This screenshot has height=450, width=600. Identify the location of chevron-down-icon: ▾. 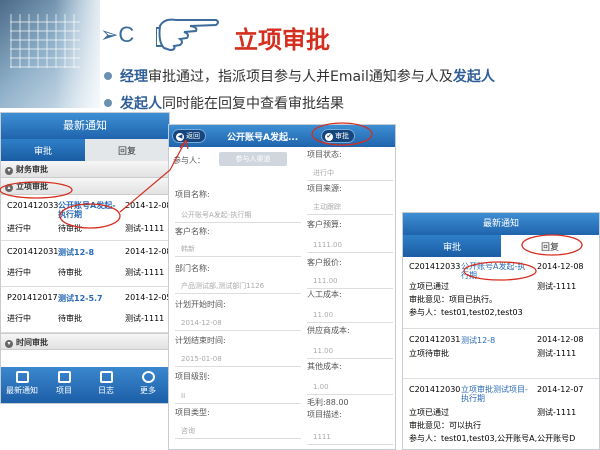
(9, 344).